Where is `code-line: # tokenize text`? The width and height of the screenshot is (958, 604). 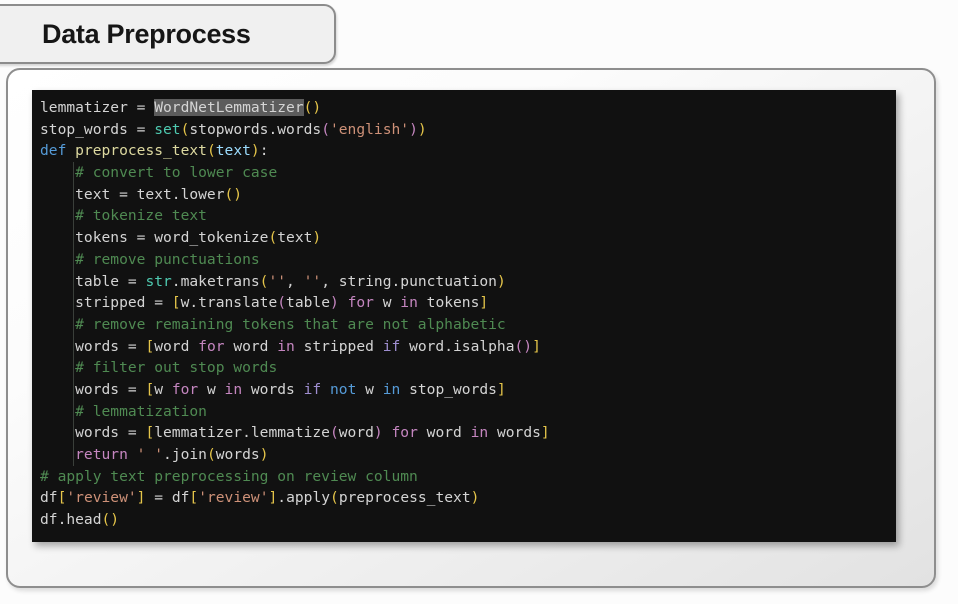
code-line: # tokenize text is located at coordinates (463, 216).